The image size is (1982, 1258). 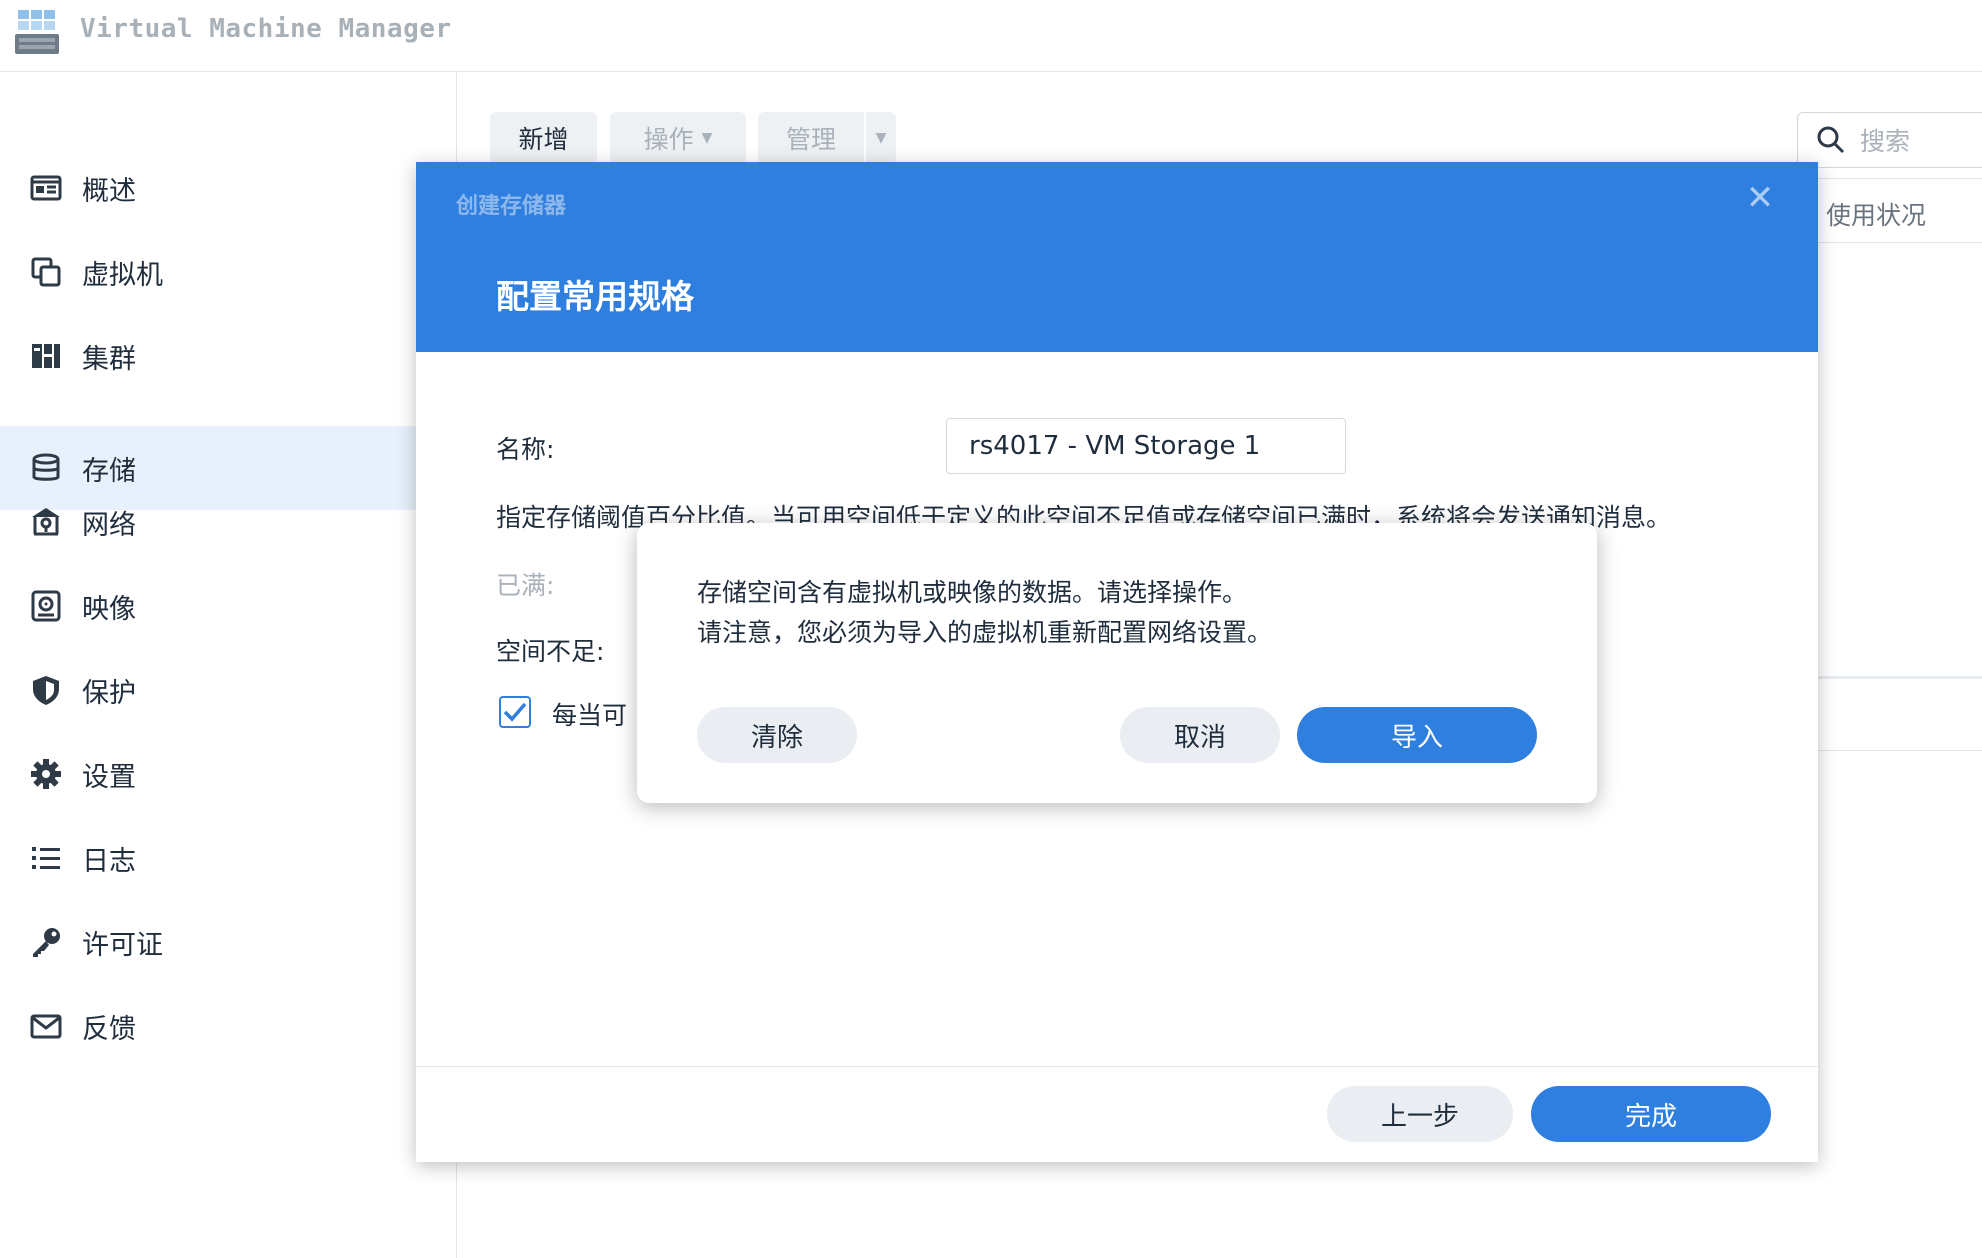 I want to click on finish-button-label: 完成, so click(x=1650, y=1116).